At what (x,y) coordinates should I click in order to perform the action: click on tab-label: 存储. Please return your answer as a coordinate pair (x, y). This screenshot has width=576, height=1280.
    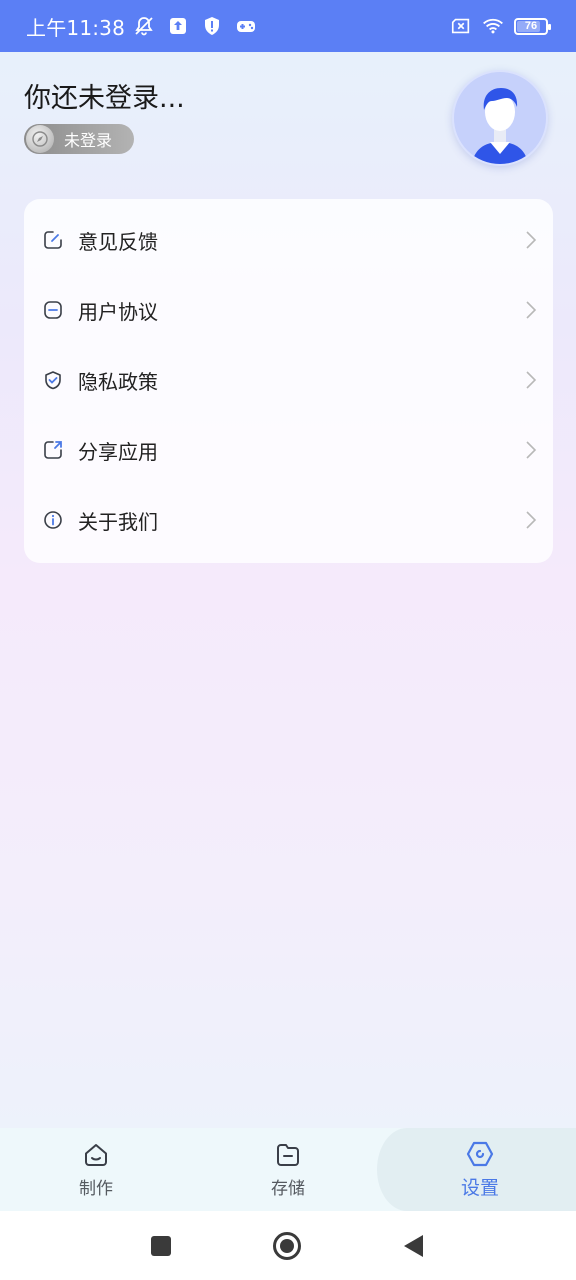
    Looking at the image, I should click on (288, 1189).